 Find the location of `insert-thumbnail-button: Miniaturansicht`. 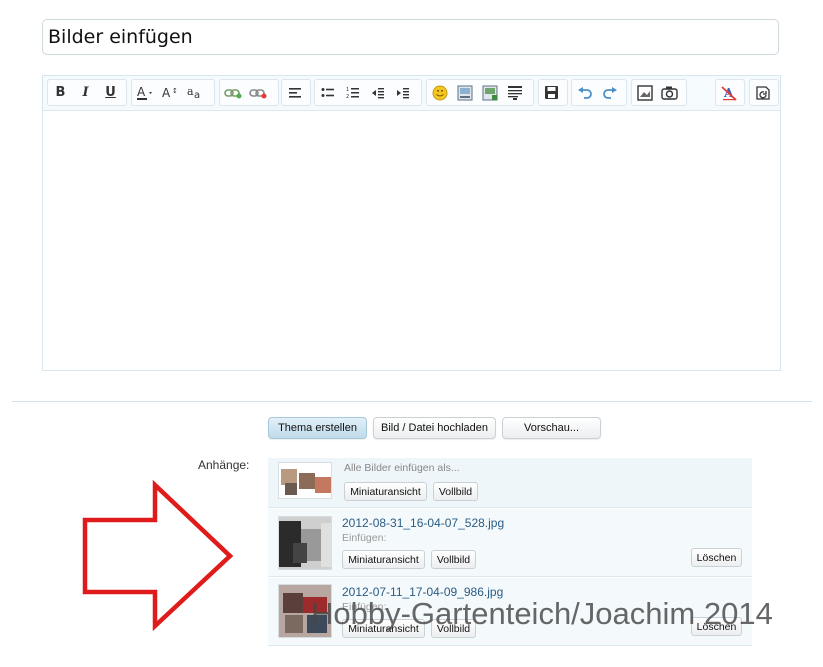

insert-thumbnail-button: Miniaturansicht is located at coordinates (383, 559).